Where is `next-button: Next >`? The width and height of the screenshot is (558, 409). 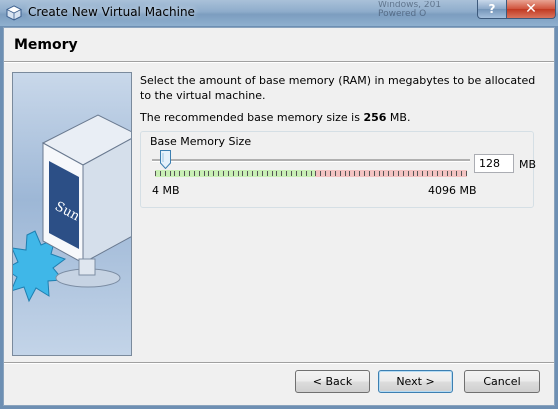 next-button: Next > is located at coordinates (415, 381).